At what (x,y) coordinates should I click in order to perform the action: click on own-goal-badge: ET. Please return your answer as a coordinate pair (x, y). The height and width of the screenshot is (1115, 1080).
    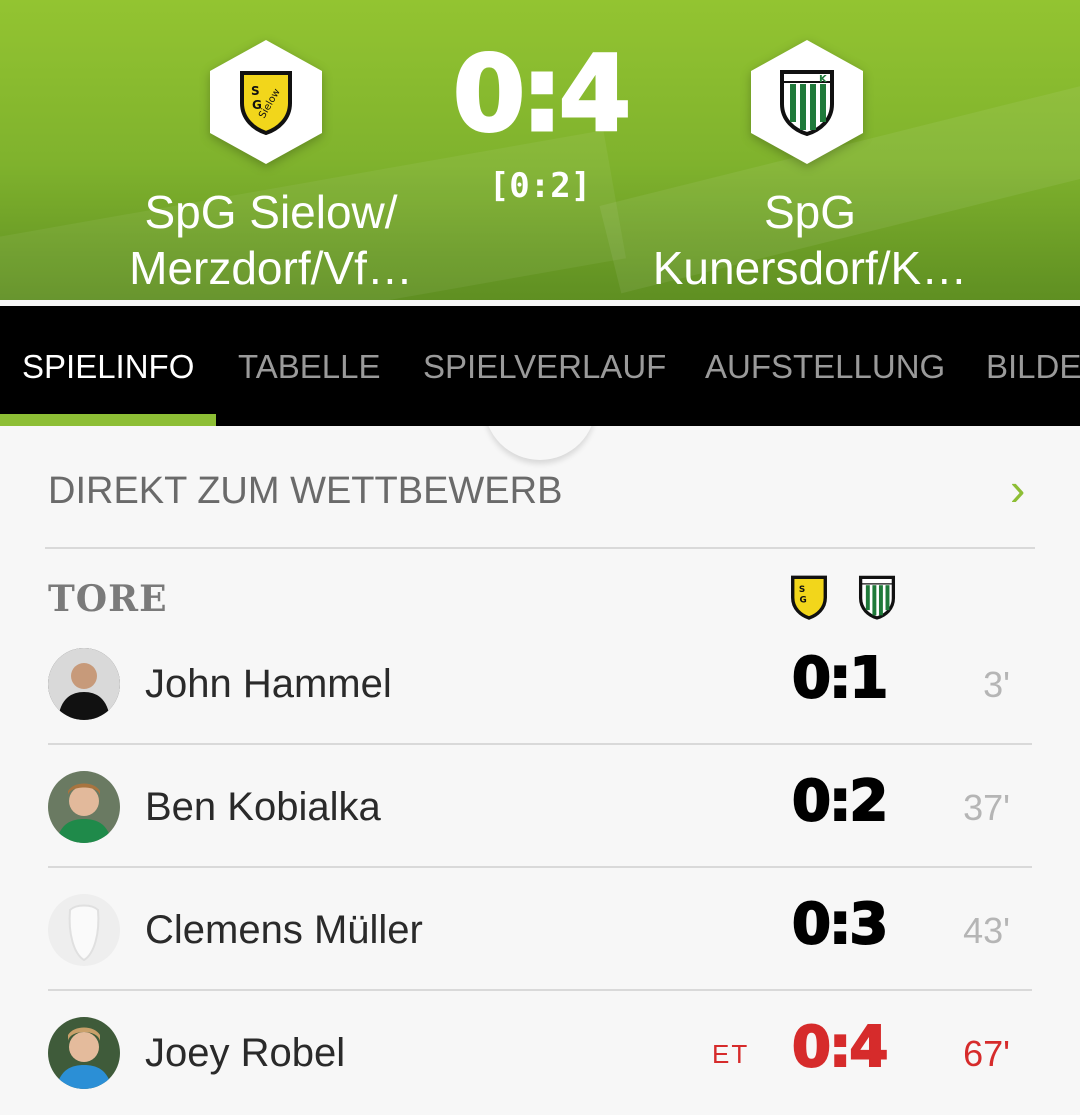
    Looking at the image, I should click on (731, 1054).